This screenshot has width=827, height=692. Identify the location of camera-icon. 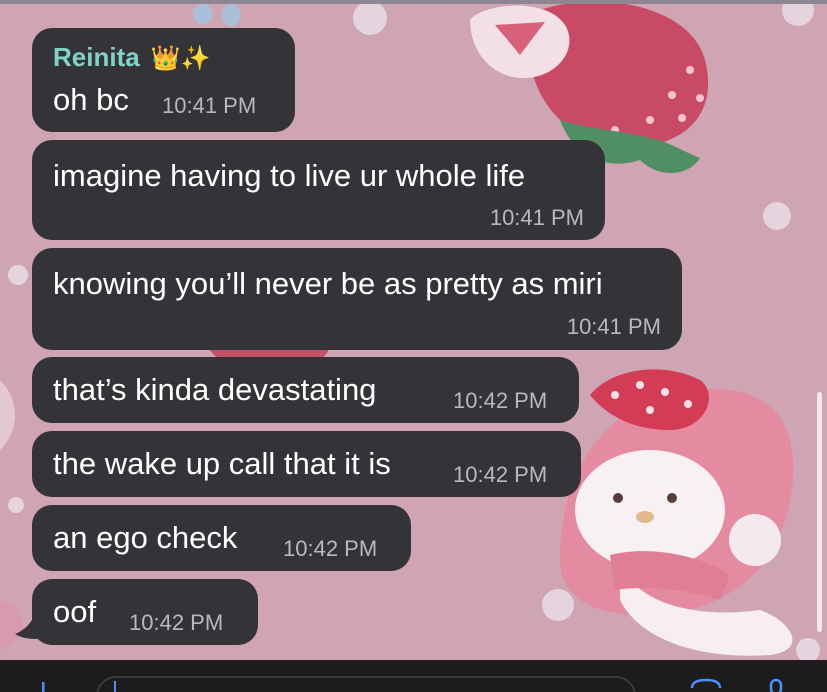
(706, 685).